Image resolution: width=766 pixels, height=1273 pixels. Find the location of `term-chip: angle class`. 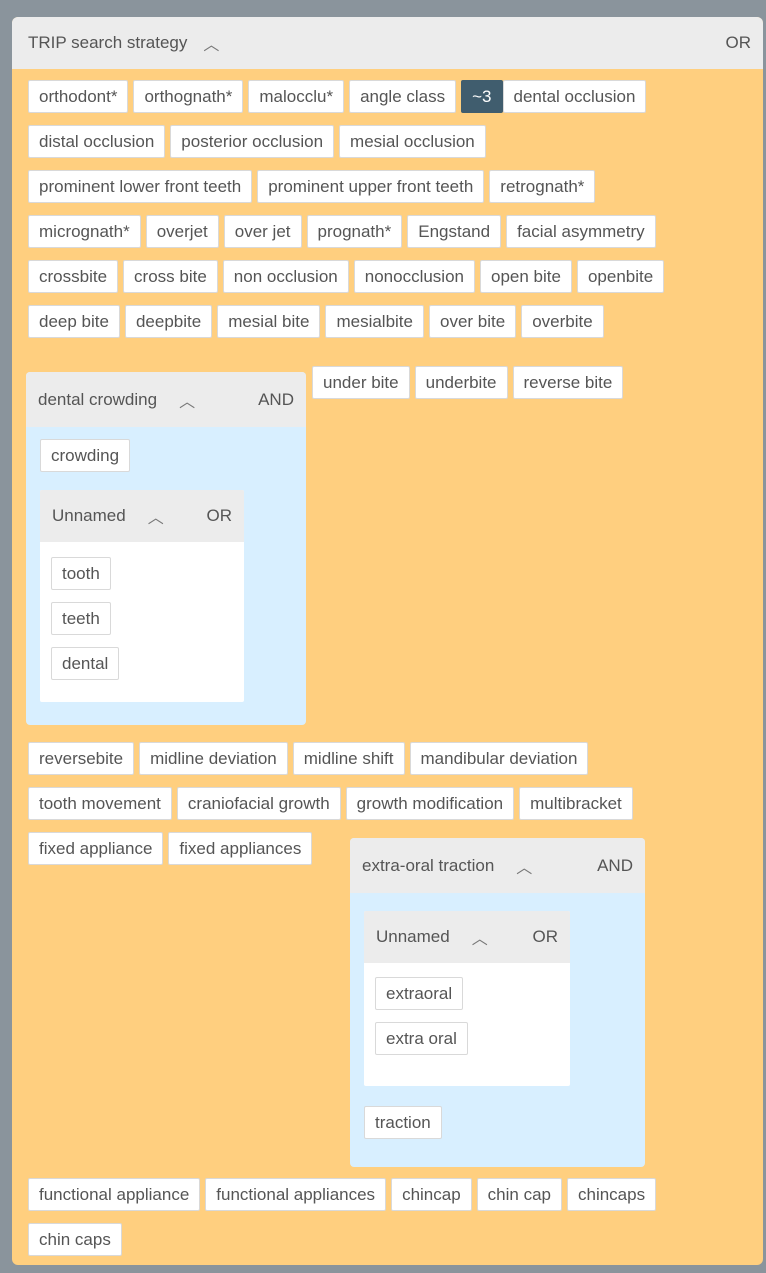

term-chip: angle class is located at coordinates (403, 96).